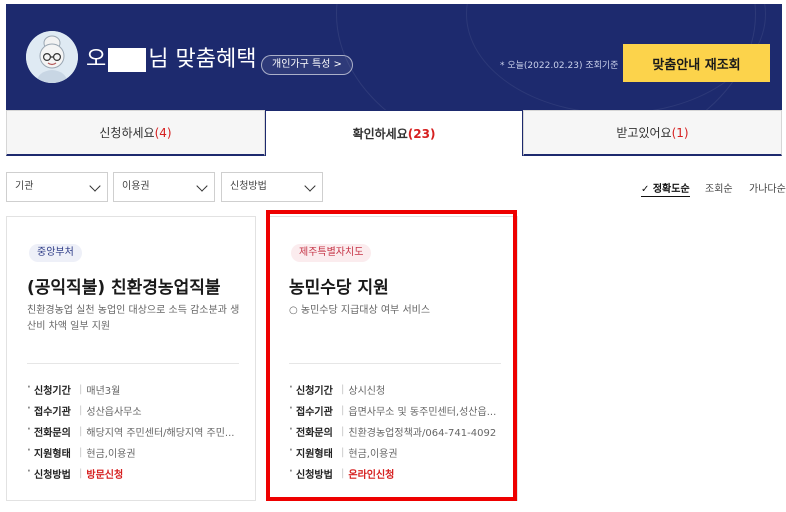  I want to click on detail-value: 방문신청, so click(105, 475).